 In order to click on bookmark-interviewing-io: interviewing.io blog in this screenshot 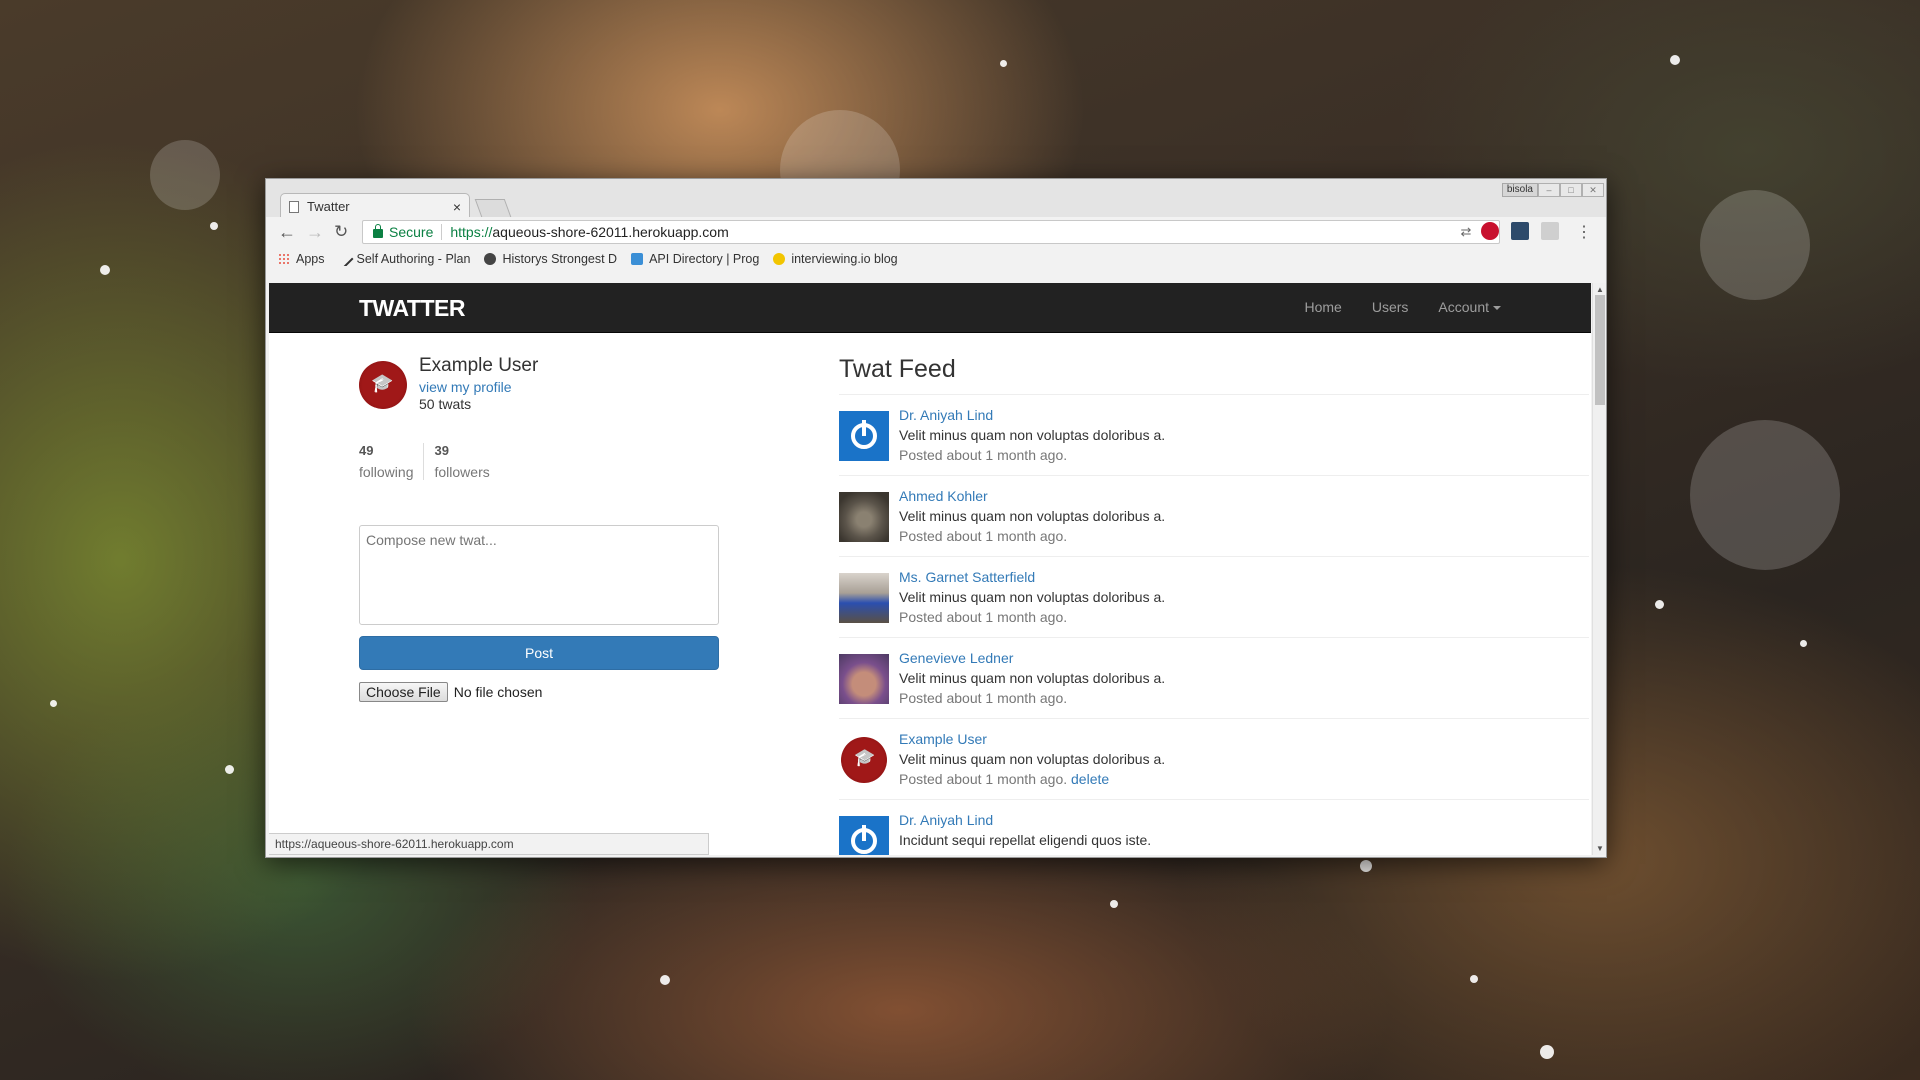, I will do `click(835, 259)`.